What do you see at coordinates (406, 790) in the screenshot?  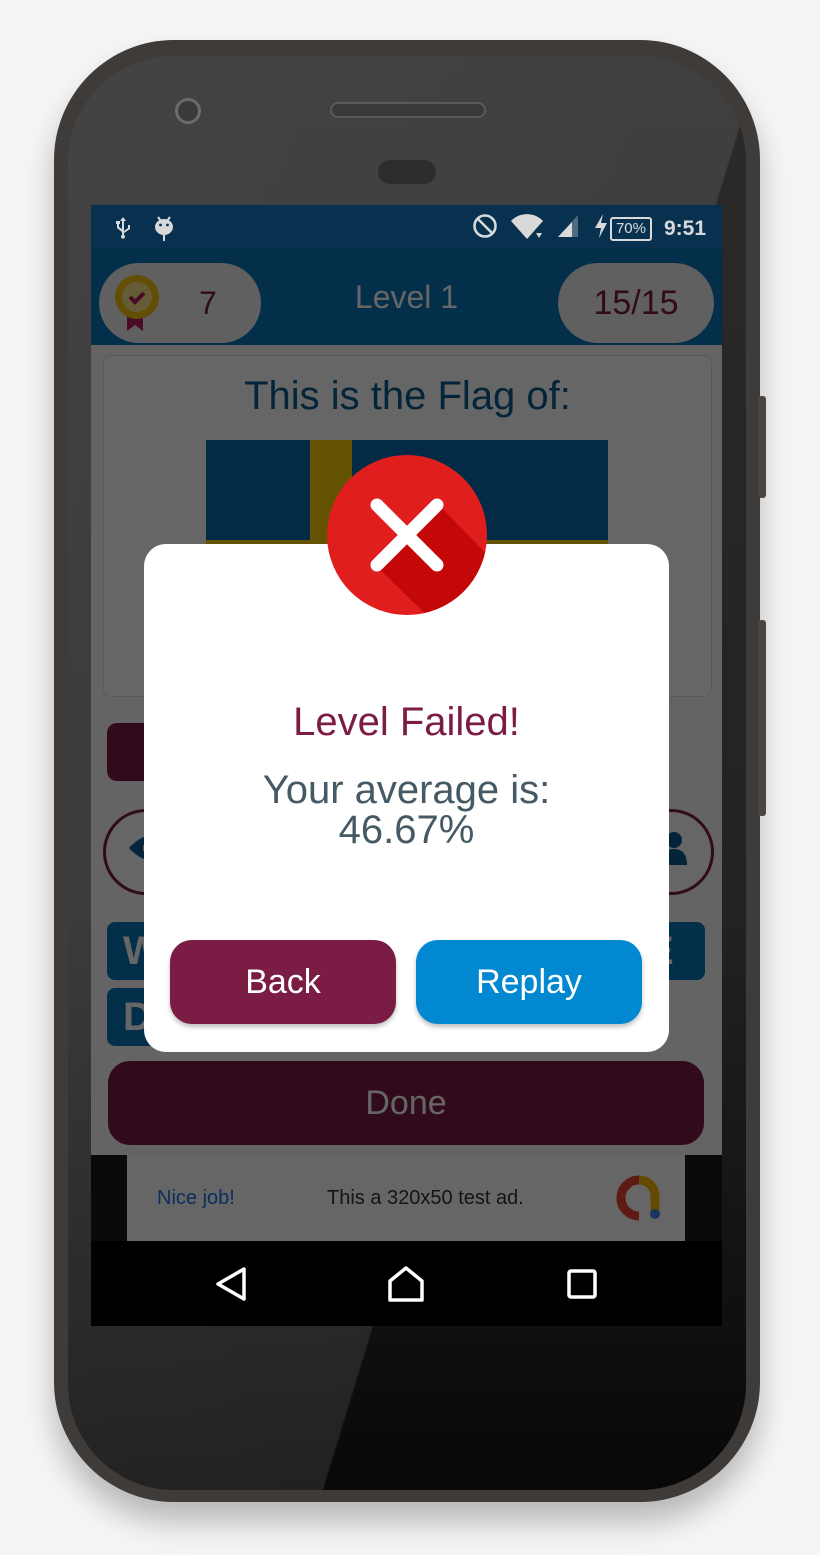 I see `average-label: Your average is:` at bounding box center [406, 790].